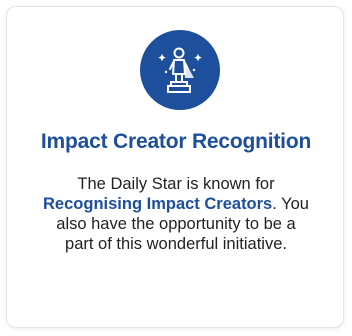 This screenshot has width=352, height=336. What do you see at coordinates (180, 70) in the screenshot?
I see `award-statue-icon` at bounding box center [180, 70].